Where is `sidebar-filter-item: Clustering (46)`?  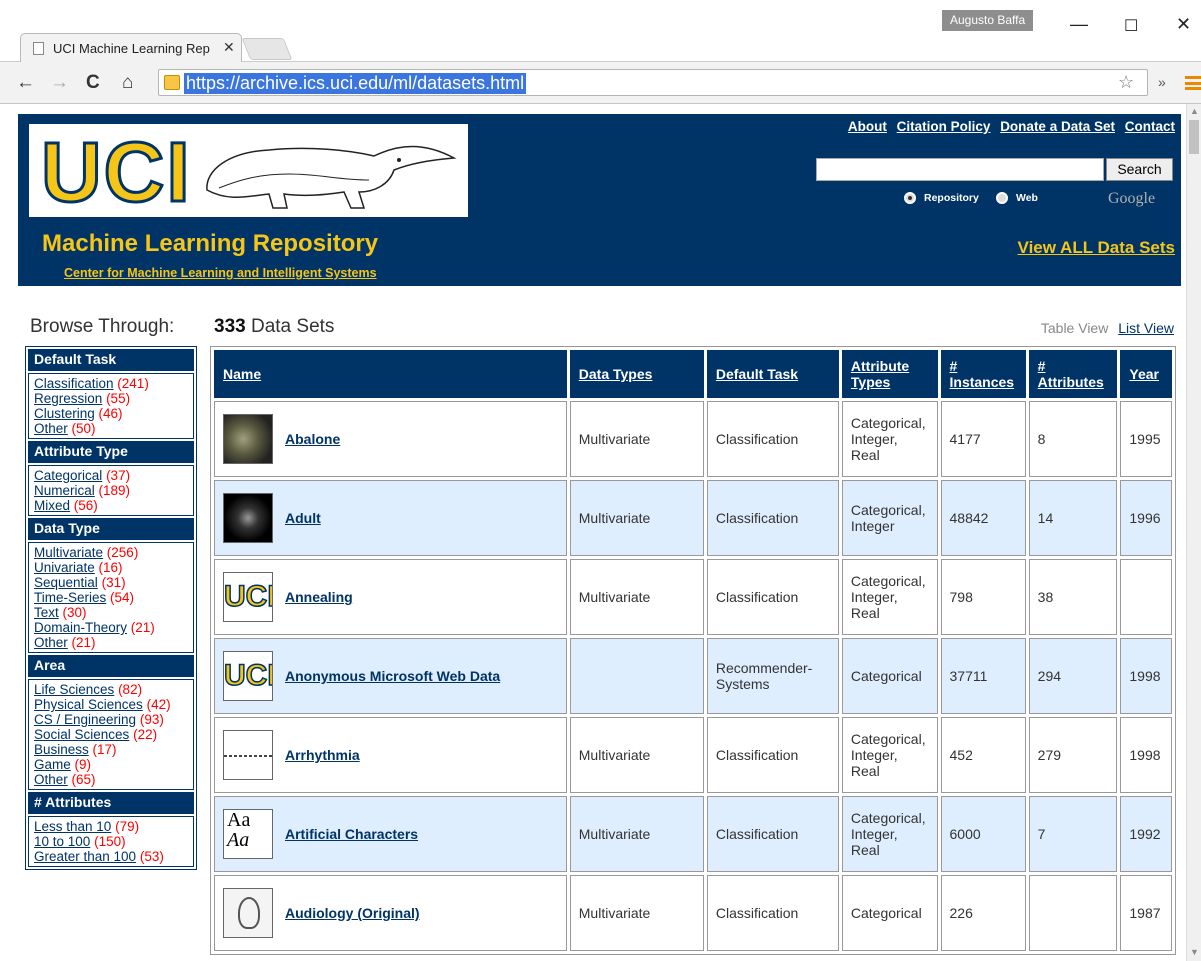 sidebar-filter-item: Clustering (46) is located at coordinates (111, 413).